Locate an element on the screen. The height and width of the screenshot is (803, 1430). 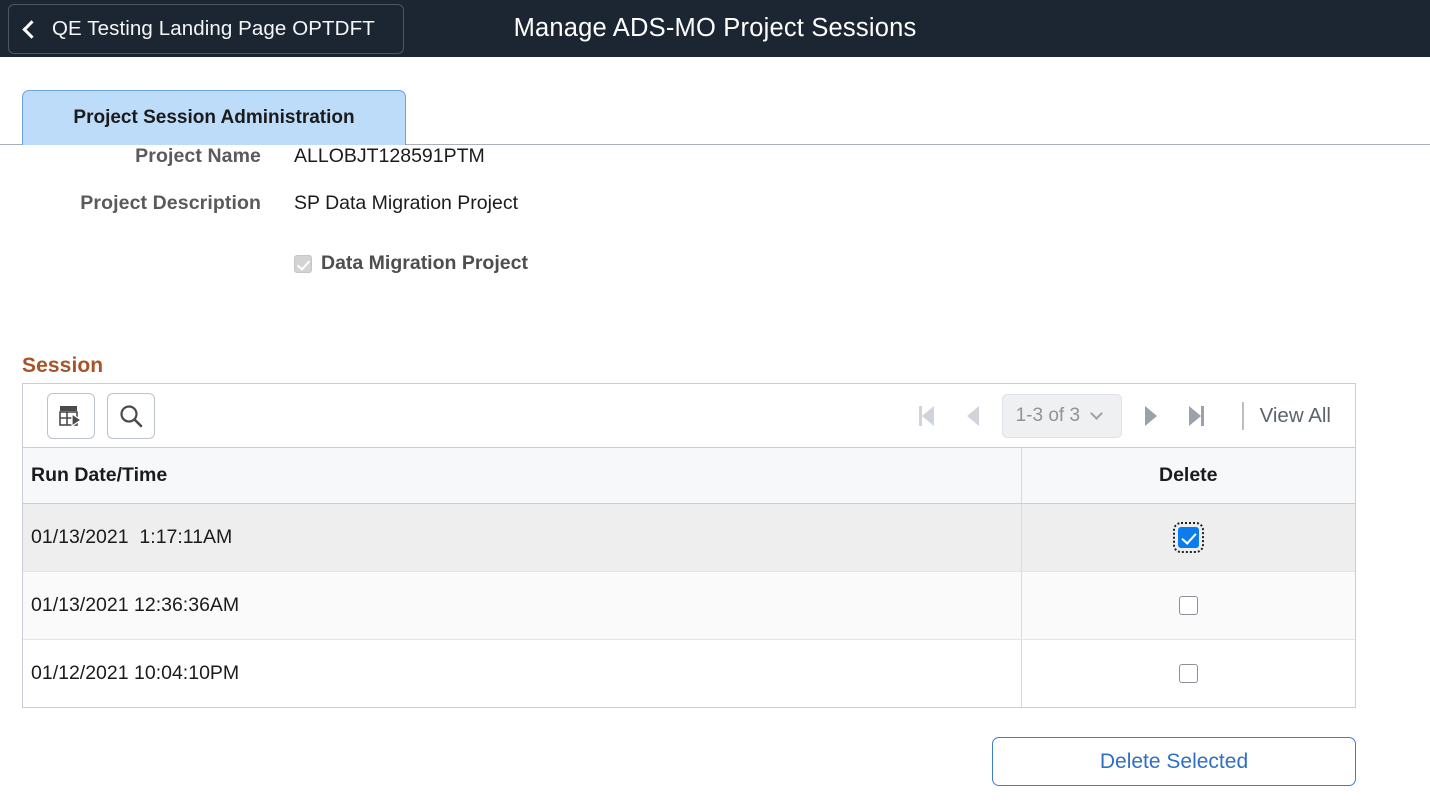
previous-page-button is located at coordinates (973, 416).